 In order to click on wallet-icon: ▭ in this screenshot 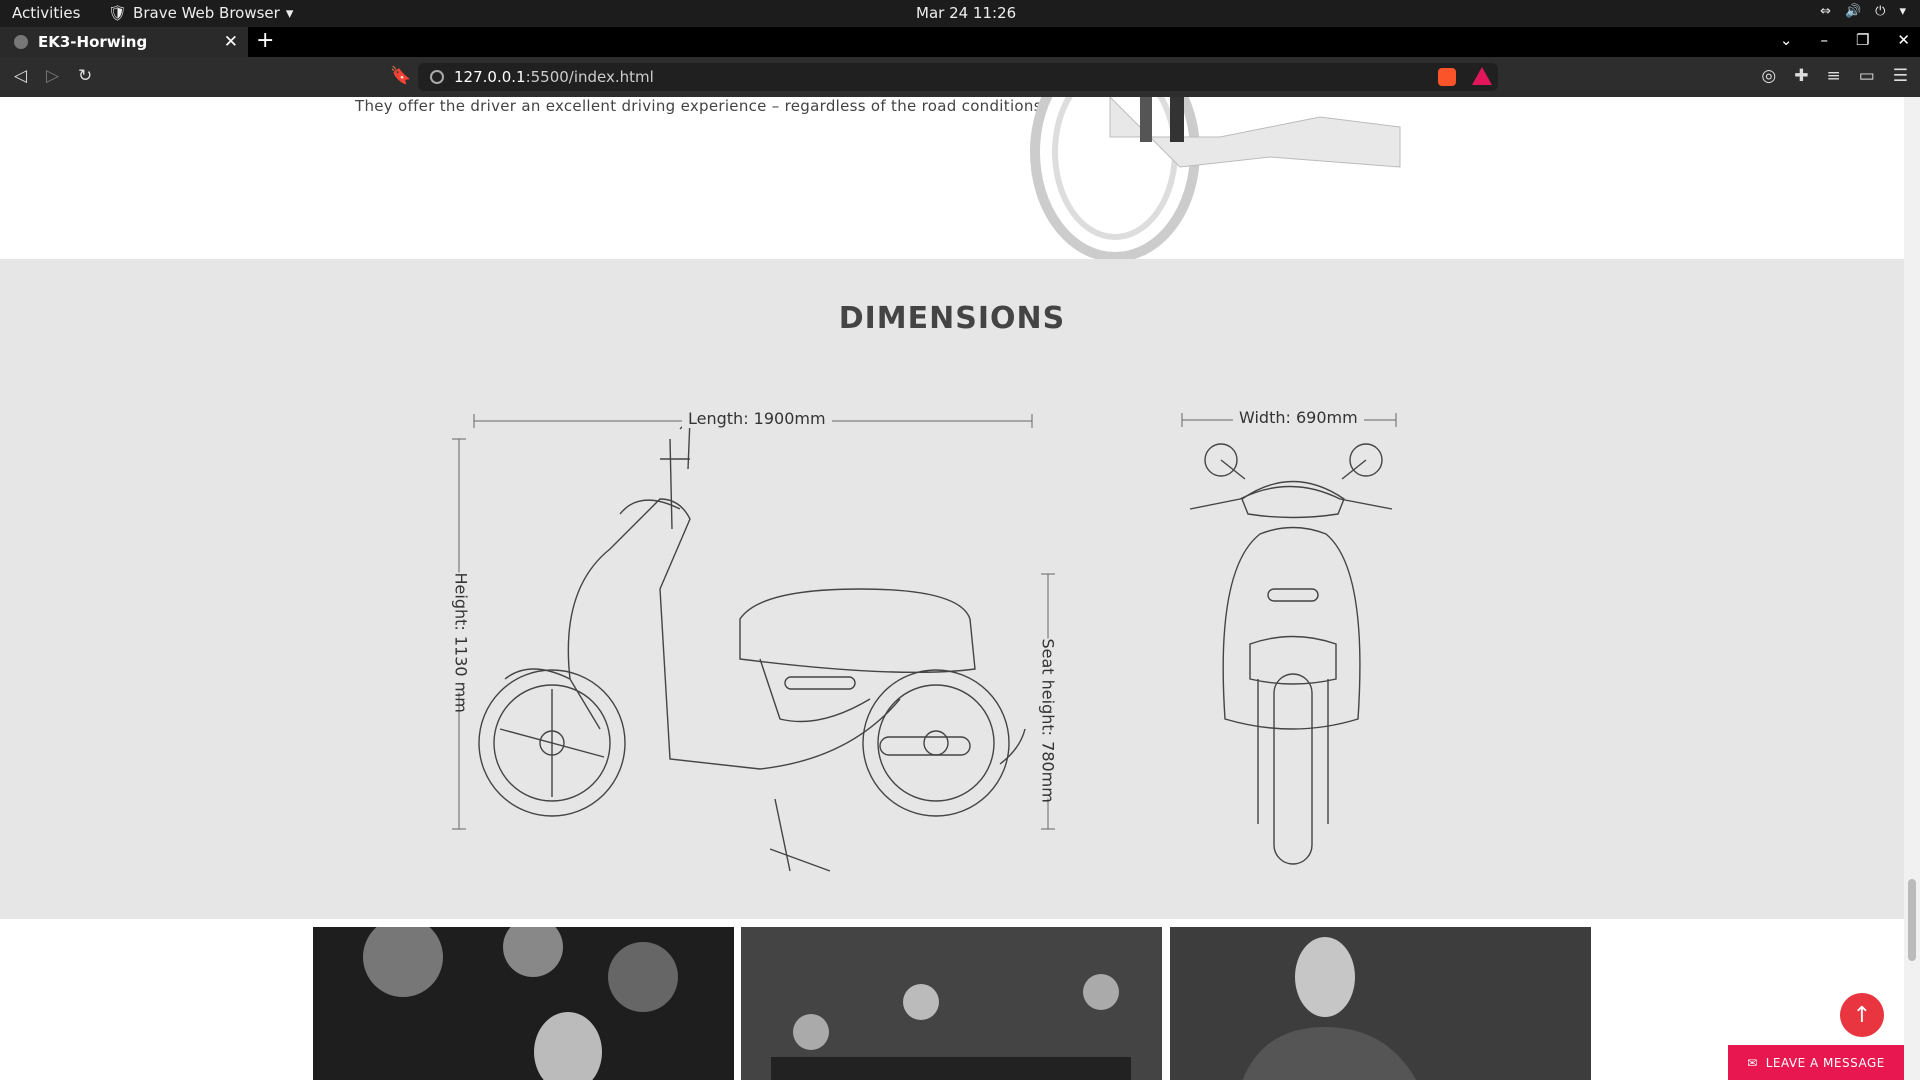, I will do `click(1867, 76)`.